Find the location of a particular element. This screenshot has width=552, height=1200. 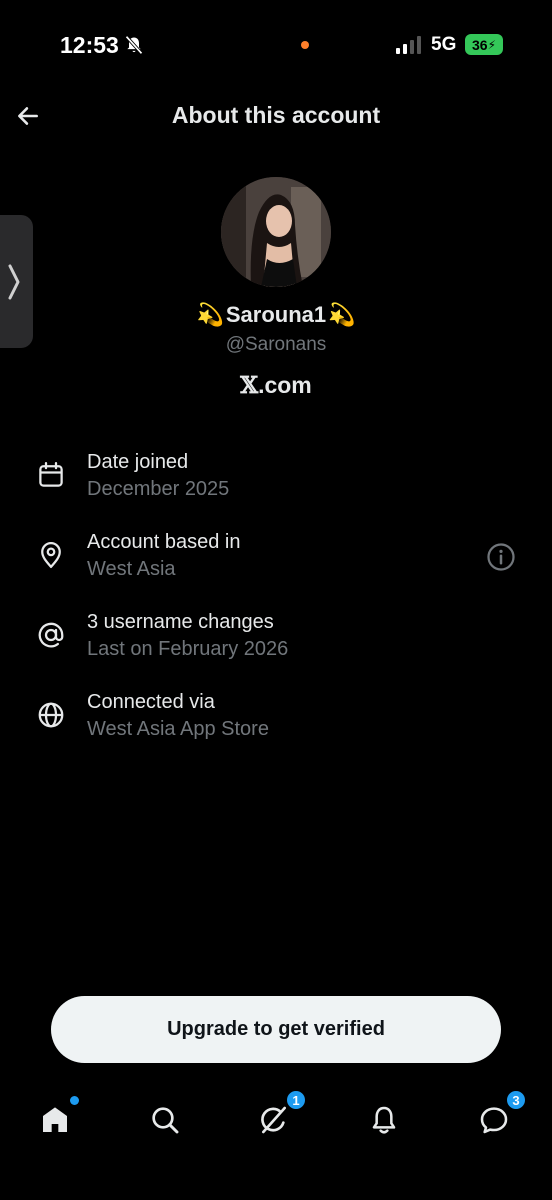

search-icon is located at coordinates (165, 1120).